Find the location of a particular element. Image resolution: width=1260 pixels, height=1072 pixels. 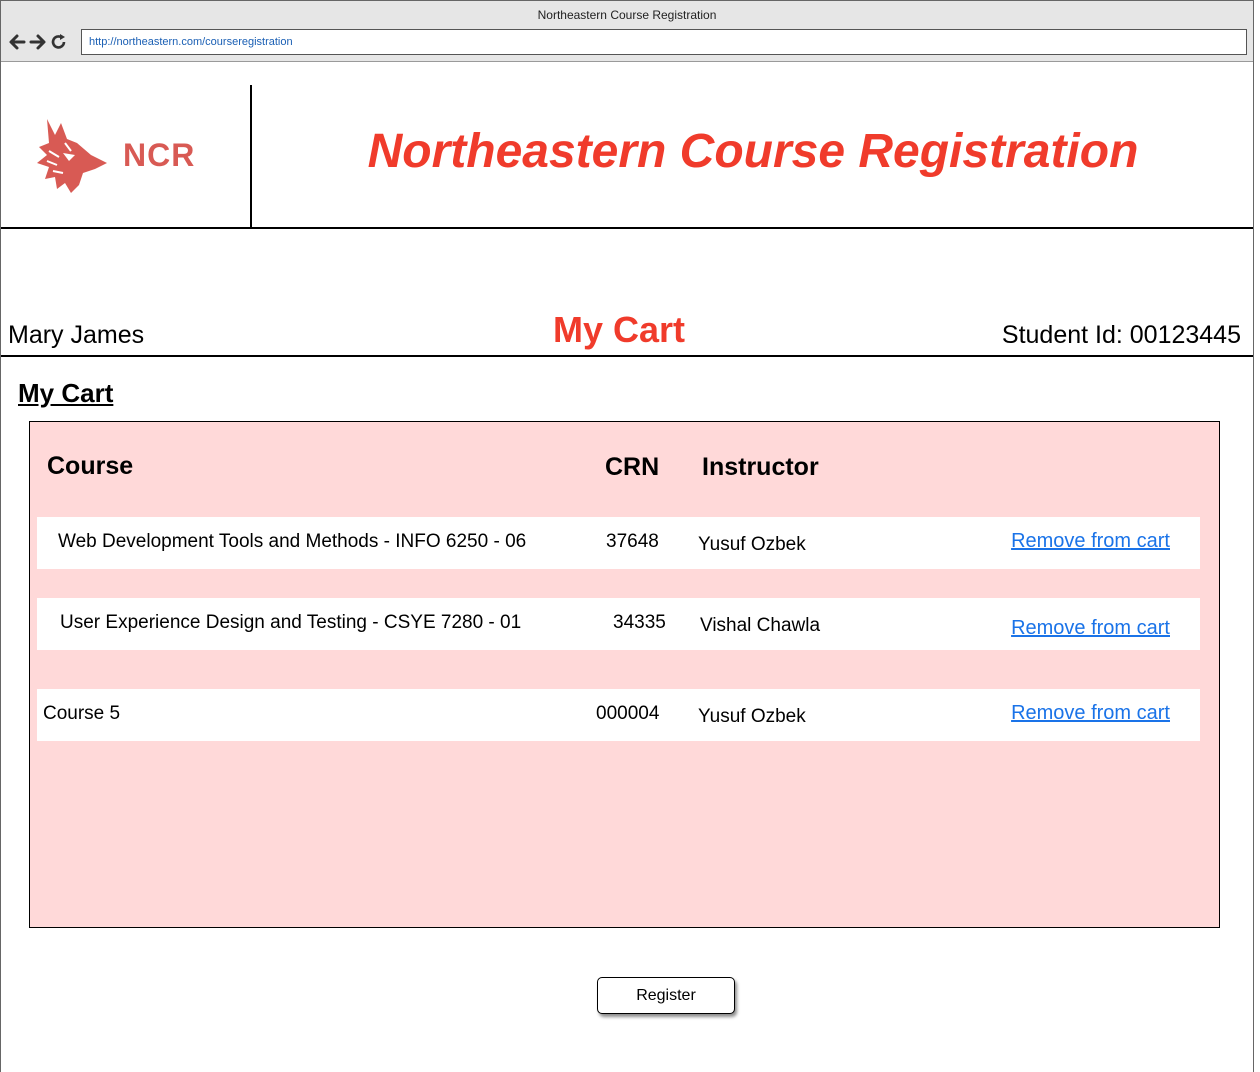

window-title: Northeastern Course Registration is located at coordinates (627, 15).